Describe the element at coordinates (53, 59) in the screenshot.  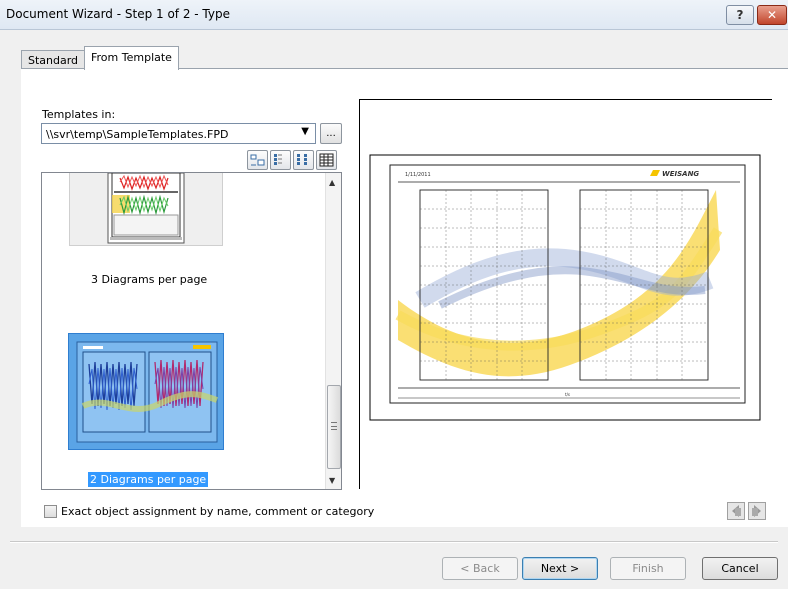
I see `tab-standard: Standard` at that location.